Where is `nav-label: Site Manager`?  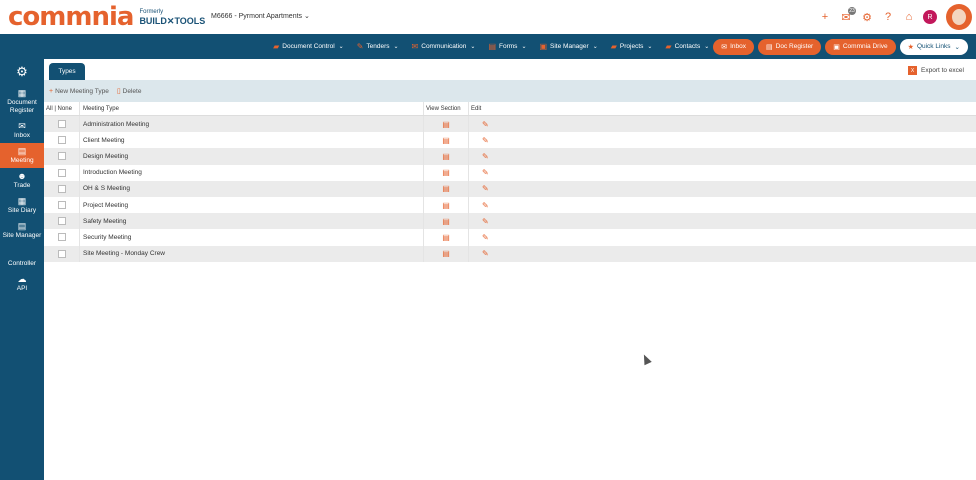
nav-label: Site Manager is located at coordinates (569, 46).